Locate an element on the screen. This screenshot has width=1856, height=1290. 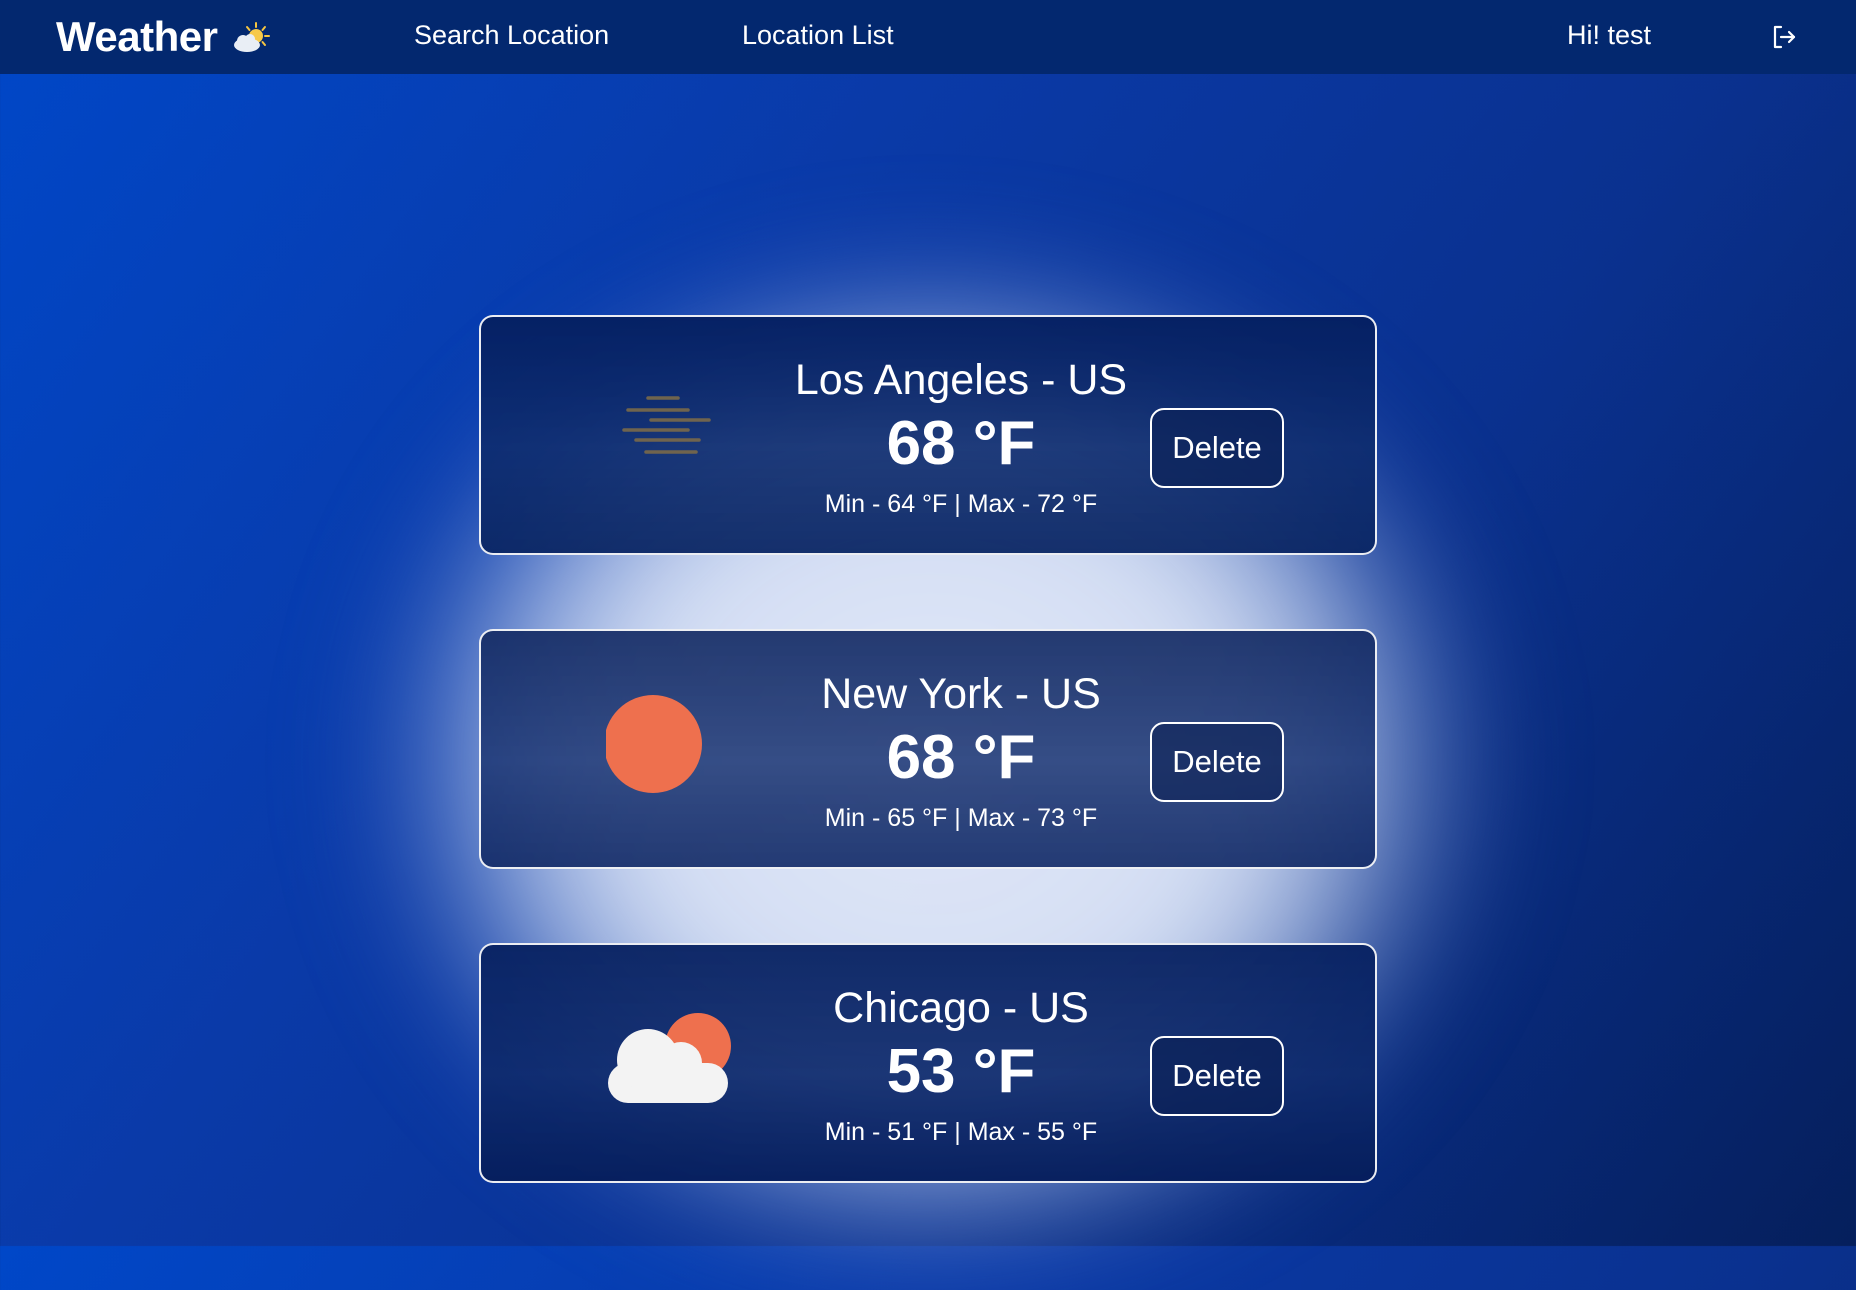
nav-search-location: Search Location is located at coordinates (511, 35).